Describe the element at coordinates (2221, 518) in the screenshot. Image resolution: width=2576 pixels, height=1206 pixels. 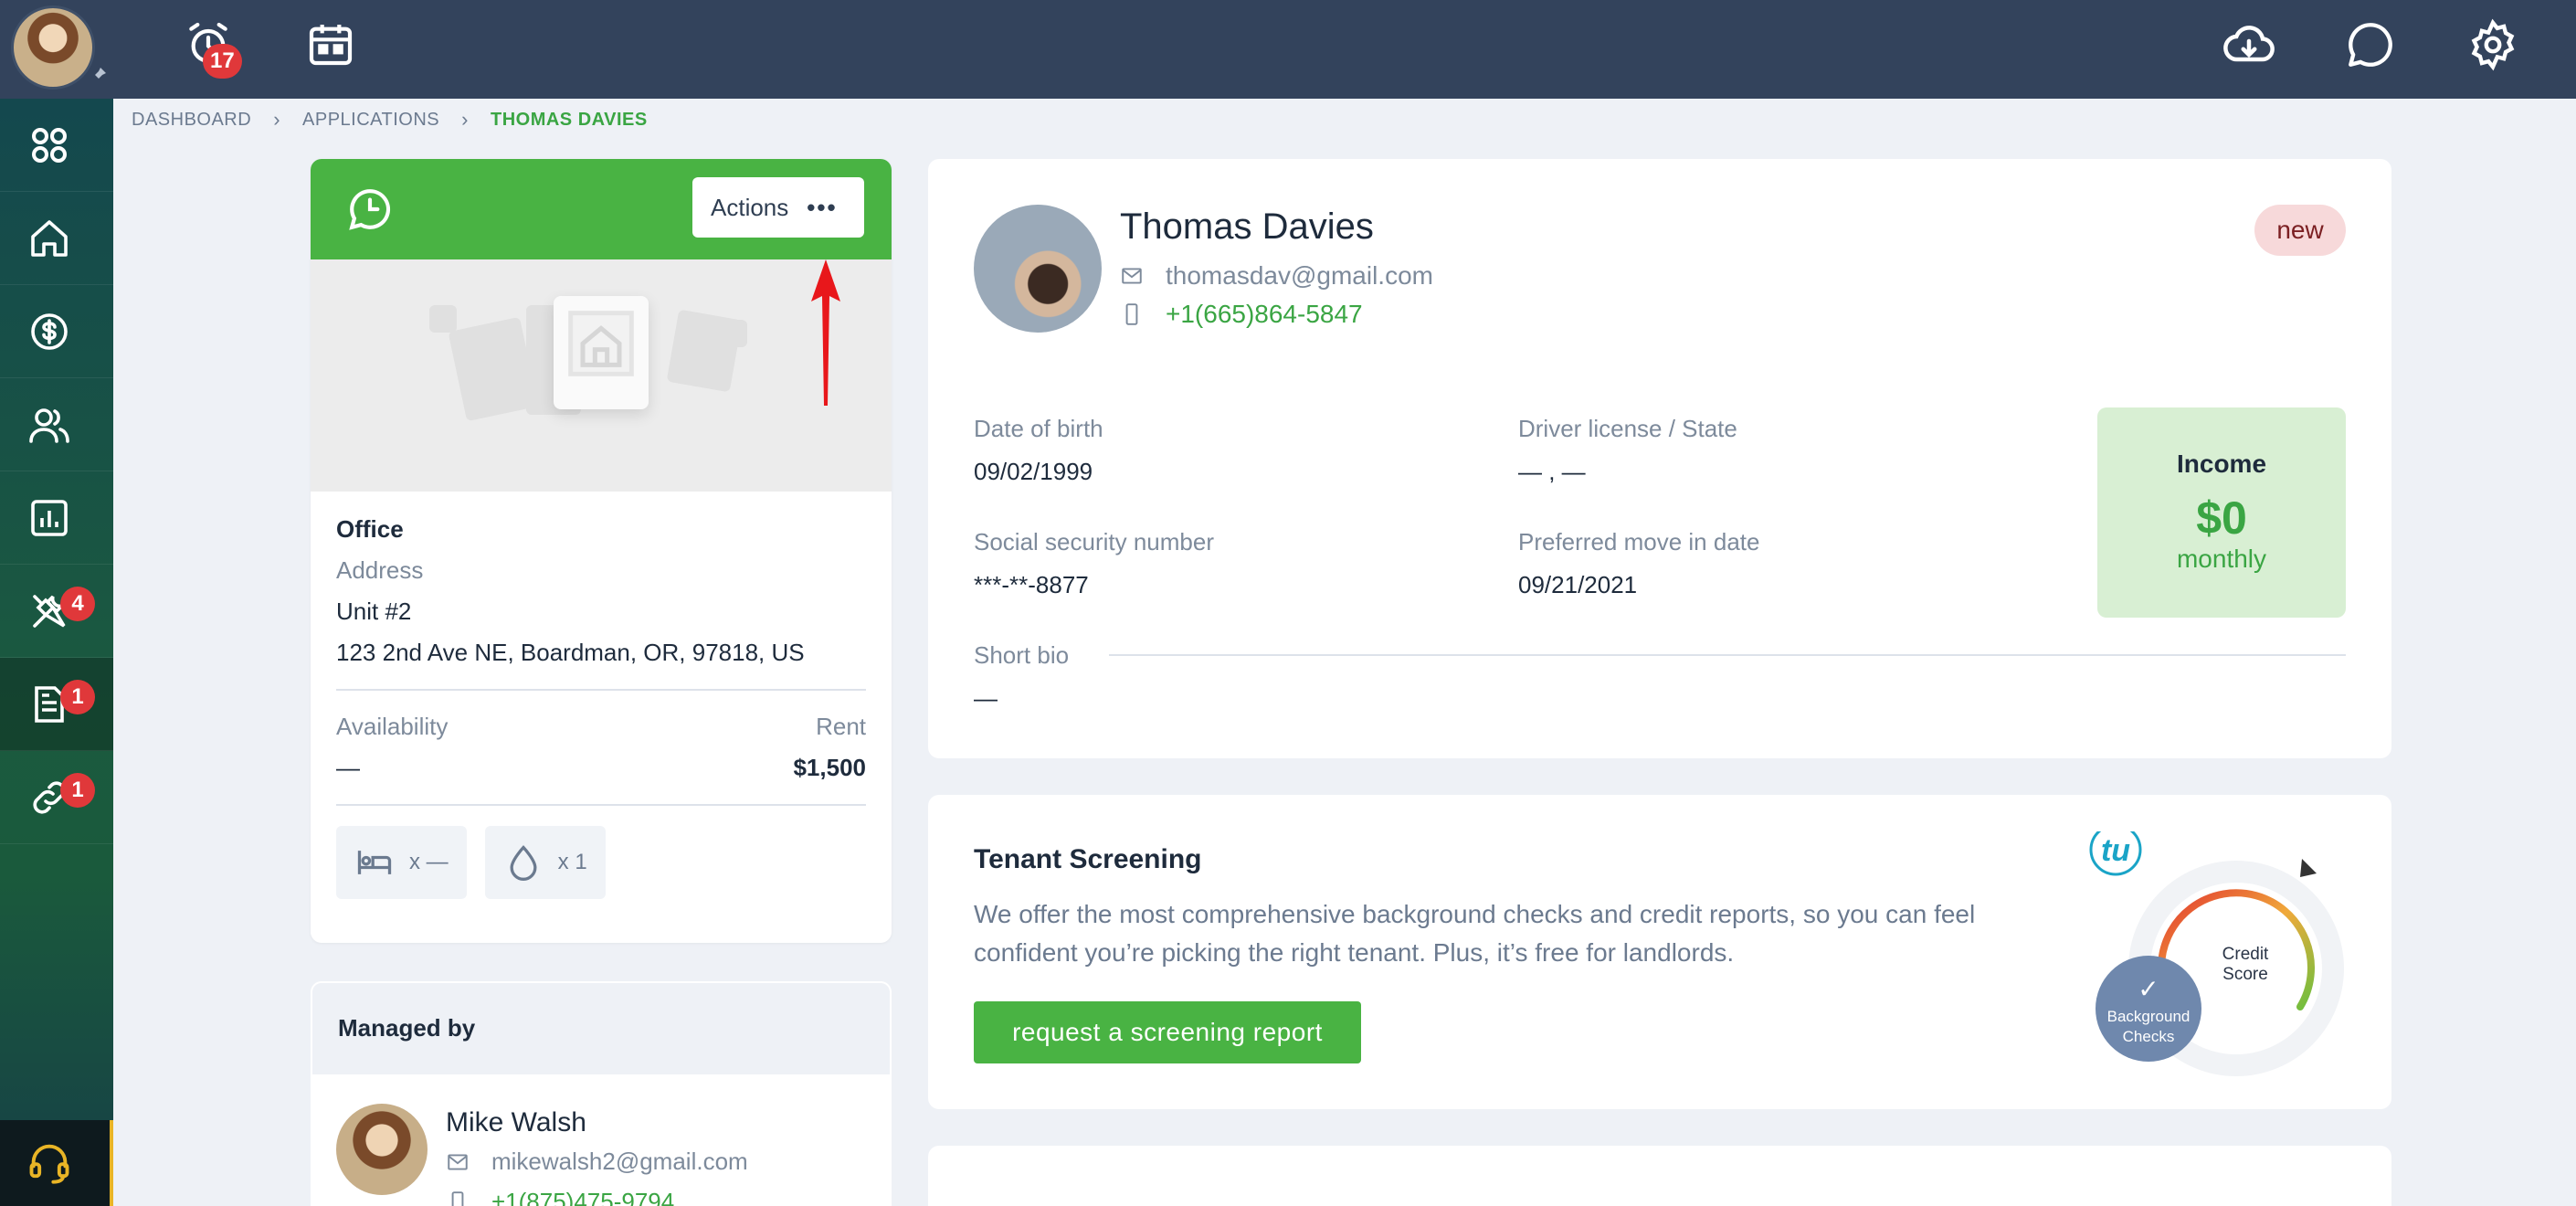
I see `income-value: $0` at that location.